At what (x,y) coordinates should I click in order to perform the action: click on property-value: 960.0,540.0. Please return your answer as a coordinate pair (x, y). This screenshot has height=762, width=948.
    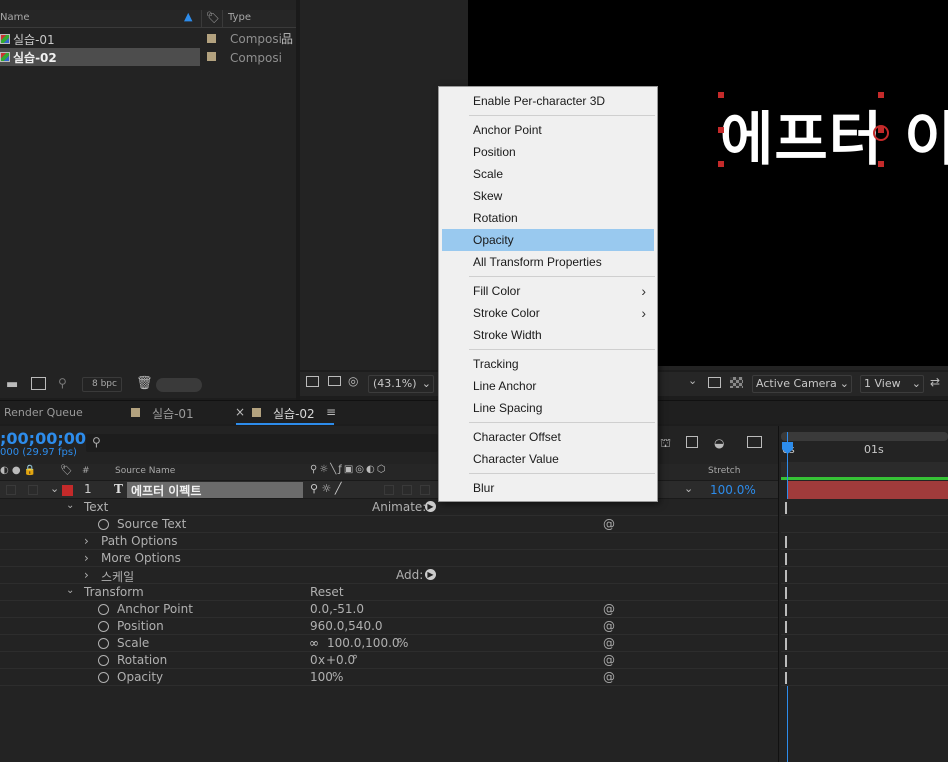
    Looking at the image, I should click on (346, 626).